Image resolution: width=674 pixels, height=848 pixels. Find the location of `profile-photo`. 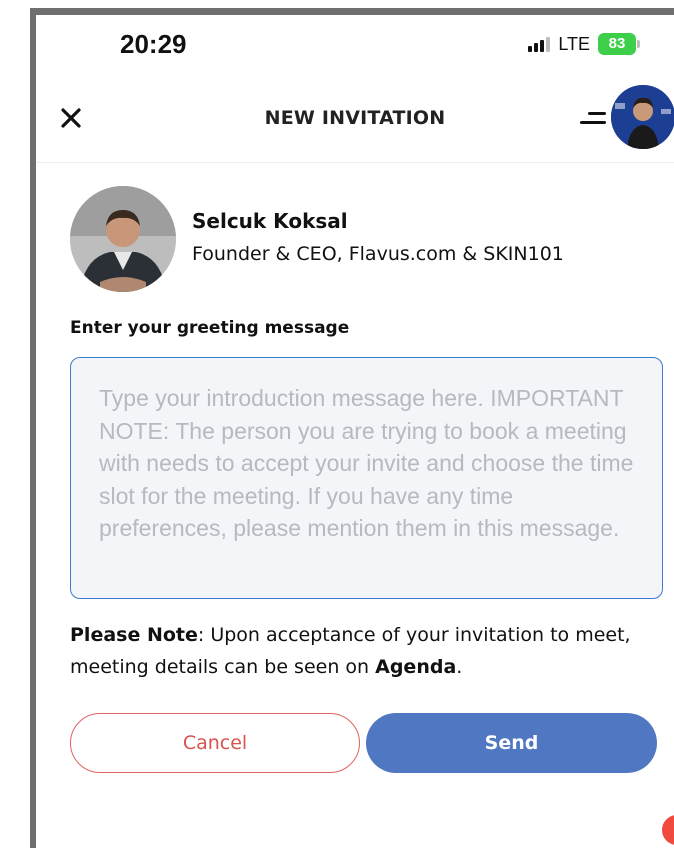

profile-photo is located at coordinates (123, 239).